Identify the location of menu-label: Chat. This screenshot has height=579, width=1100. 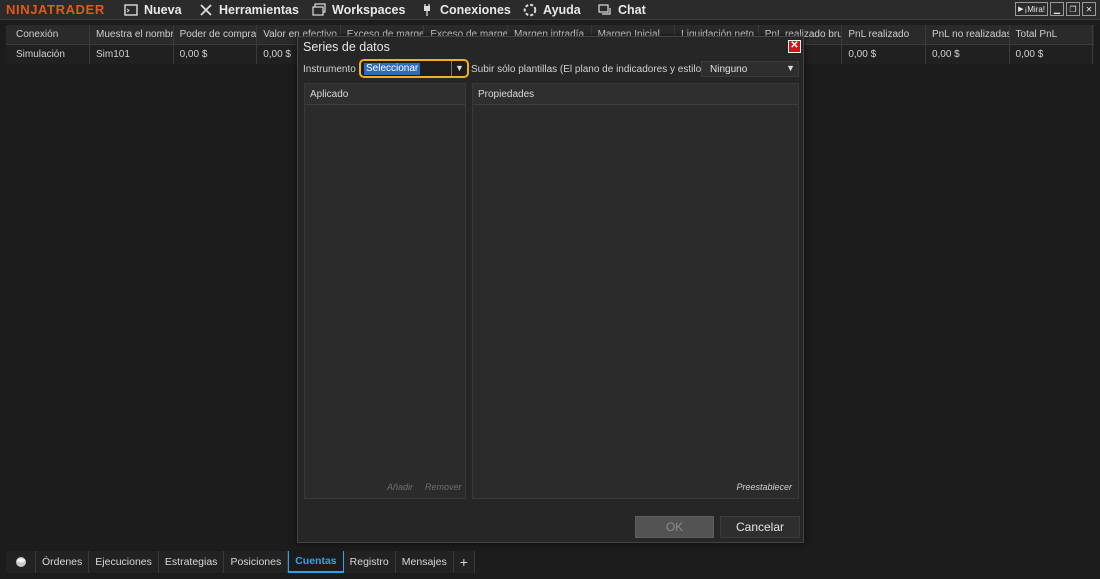
(632, 10).